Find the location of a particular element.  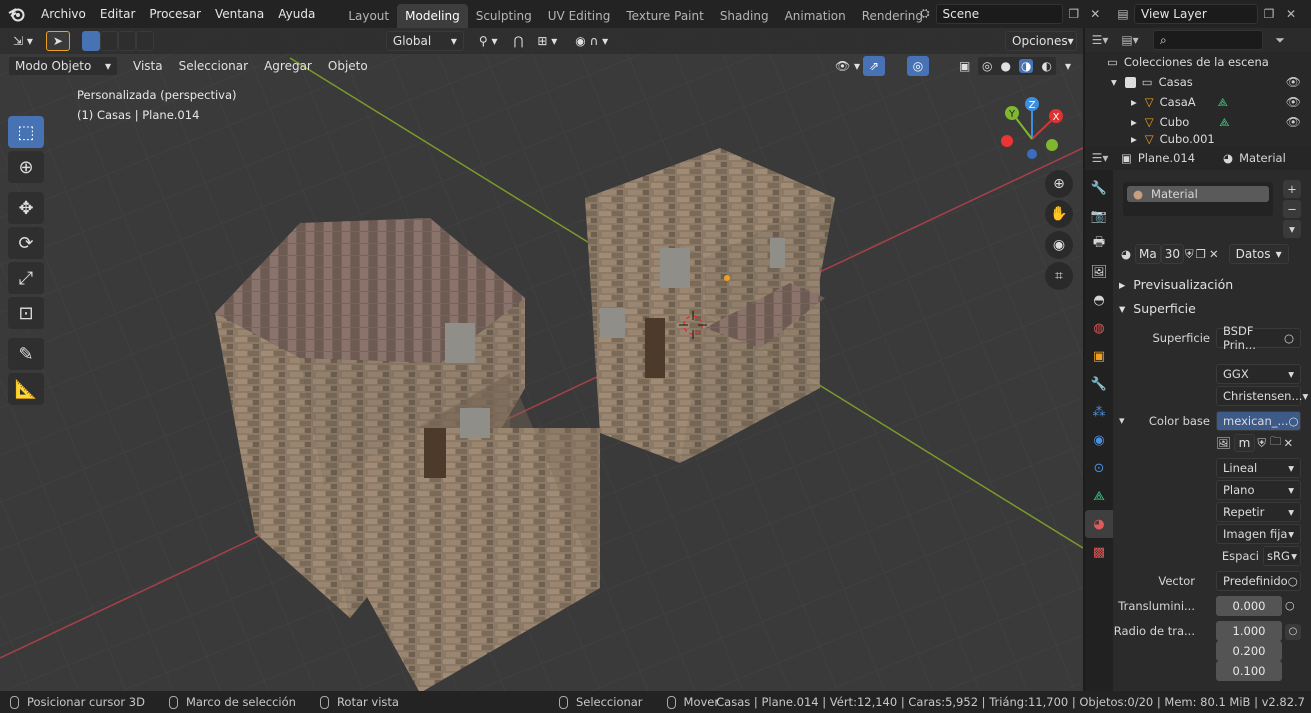

new-layer-icon: ❐ is located at coordinates (1269, 14).